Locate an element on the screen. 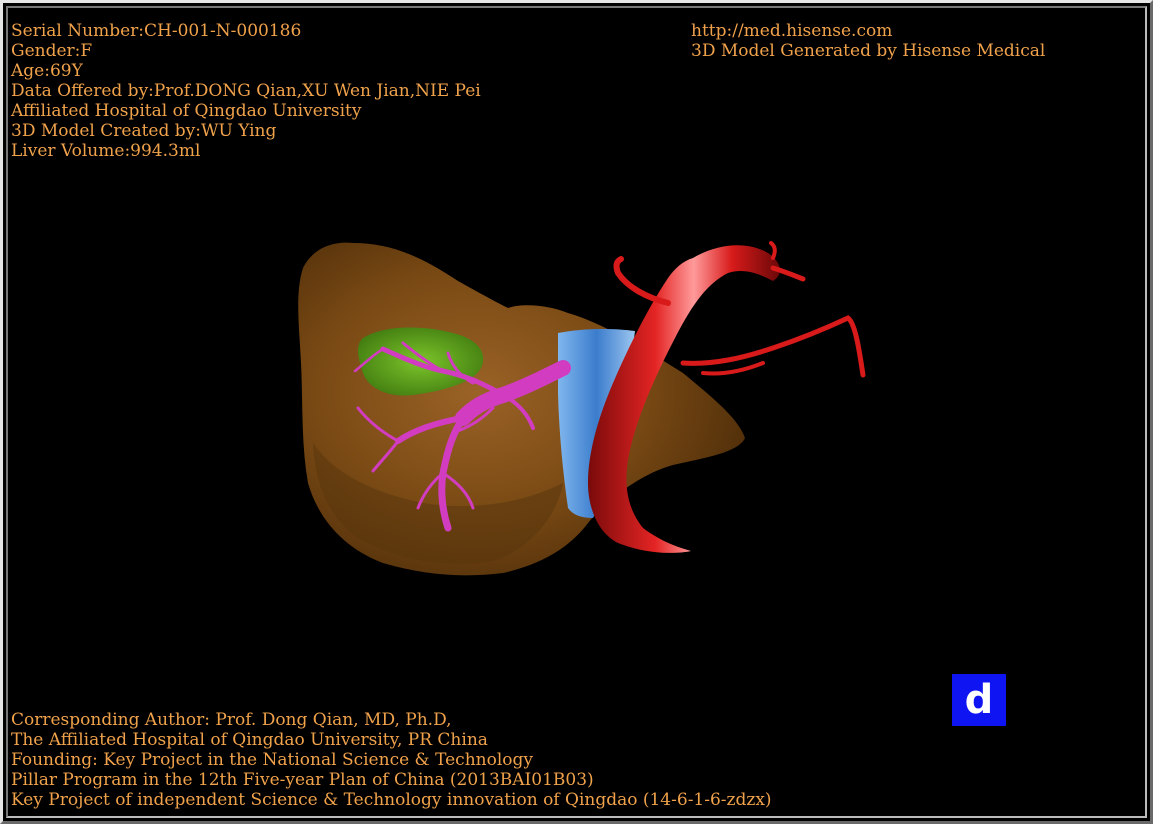  serial-number: Serial Number:CH-001-N-000186 is located at coordinates (156, 31).